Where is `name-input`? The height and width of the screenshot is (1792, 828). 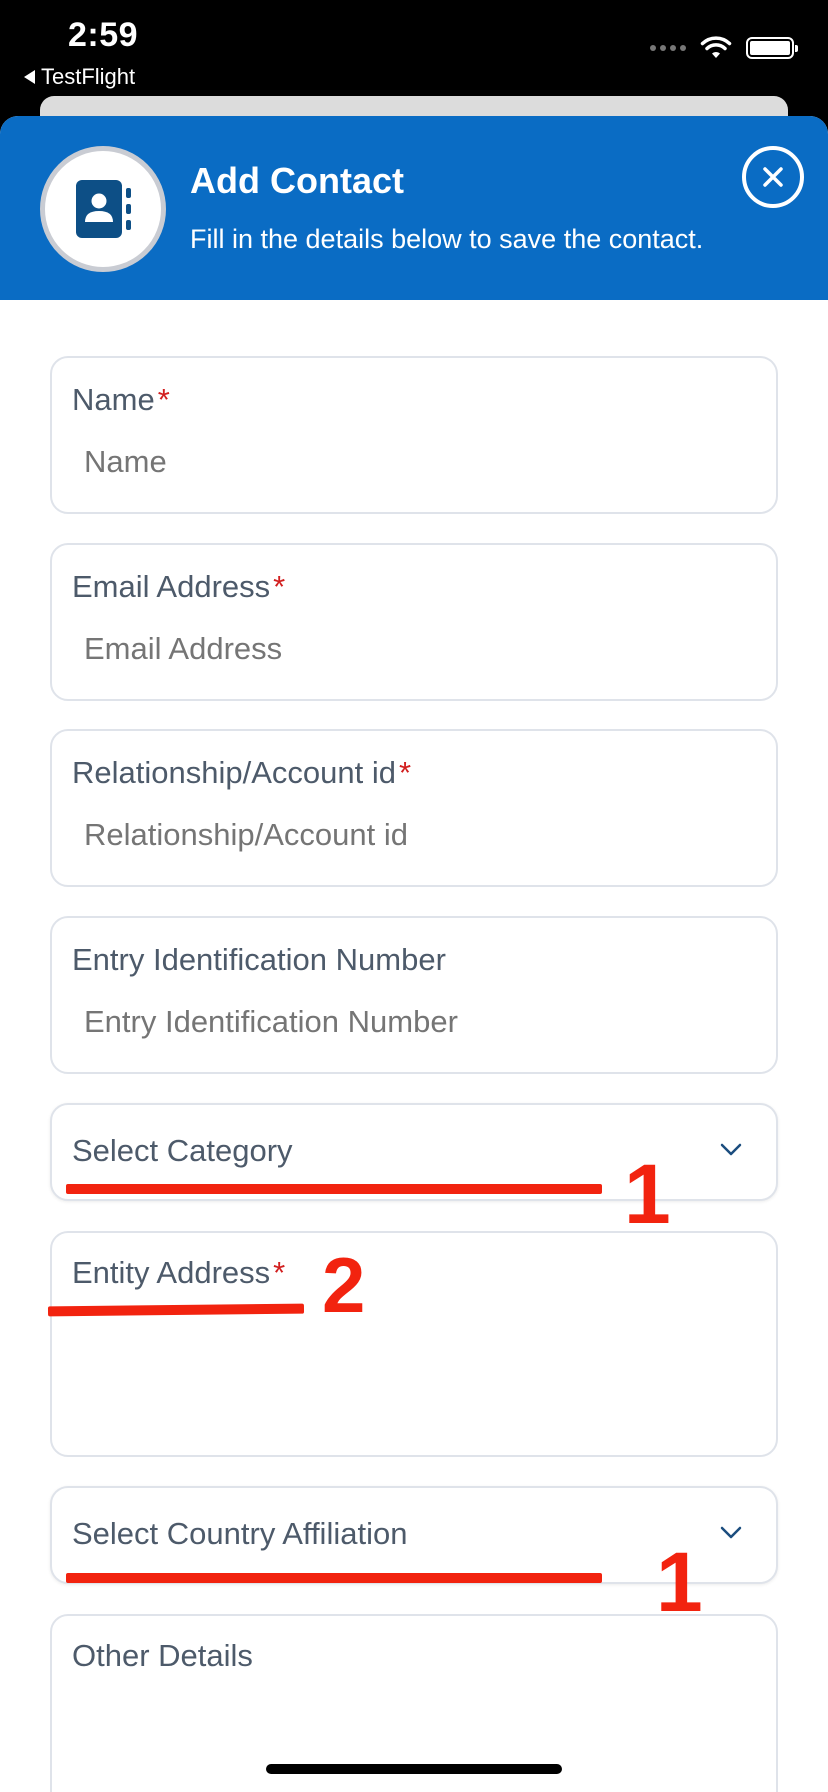
name-input is located at coordinates (414, 462).